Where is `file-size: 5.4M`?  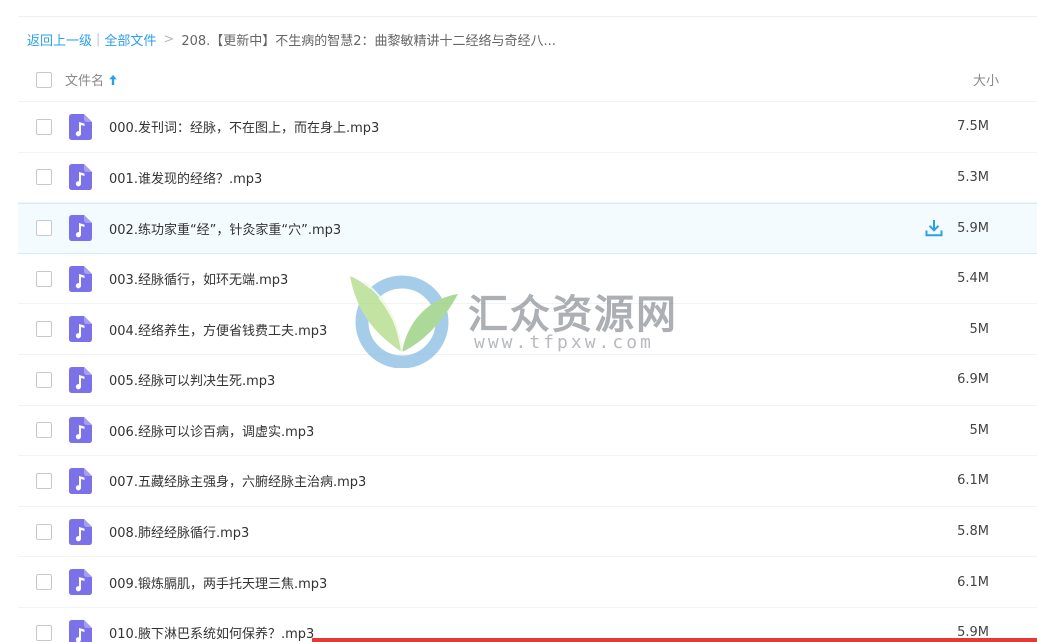 file-size: 5.4M is located at coordinates (973, 279).